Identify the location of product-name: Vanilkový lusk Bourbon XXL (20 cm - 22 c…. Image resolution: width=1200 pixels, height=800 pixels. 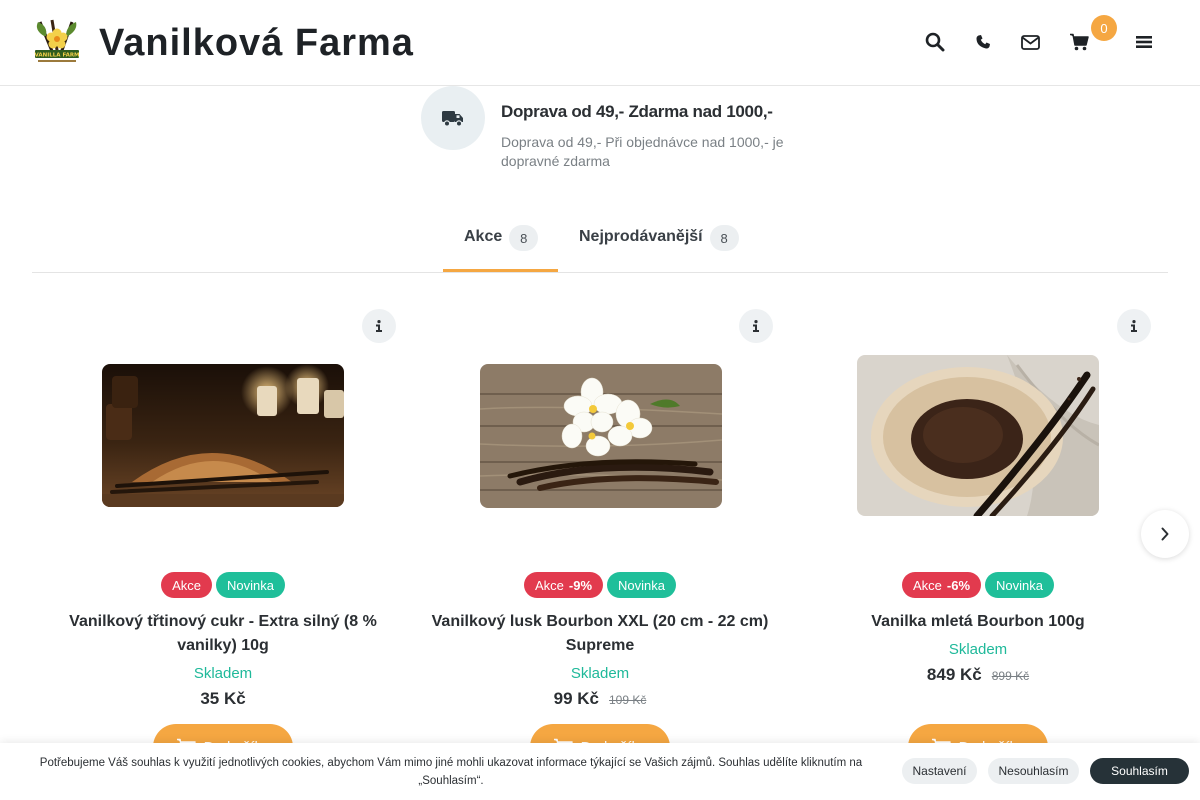
(600, 634).